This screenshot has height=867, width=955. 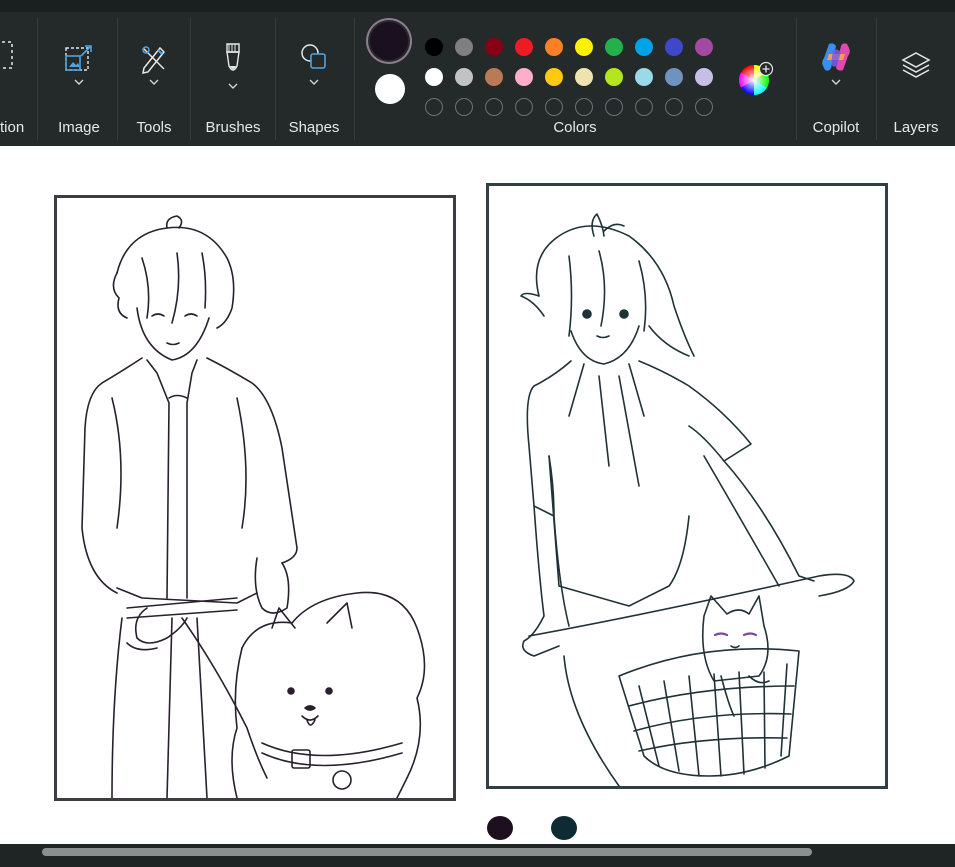 I want to click on layers-icon, so click(x=916, y=65).